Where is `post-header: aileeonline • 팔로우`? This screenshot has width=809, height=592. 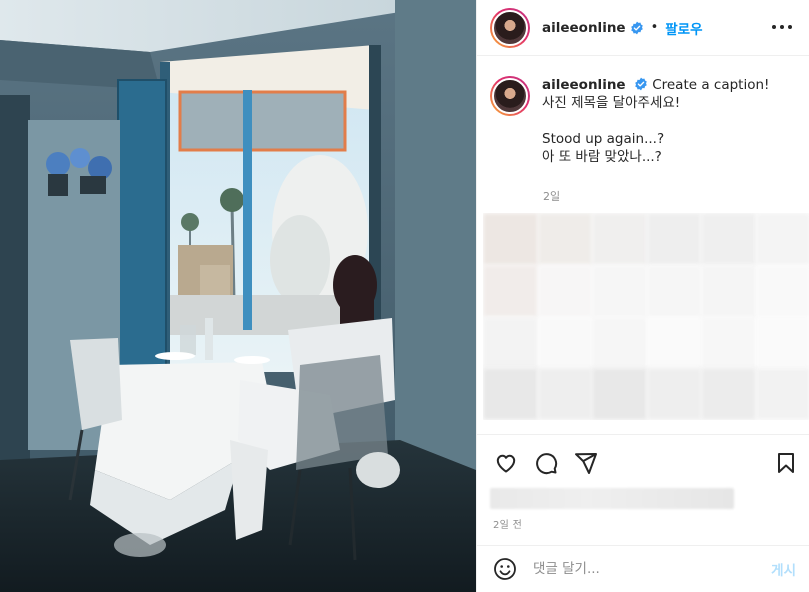
post-header: aileeonline • 팔로우 is located at coordinates (643, 28).